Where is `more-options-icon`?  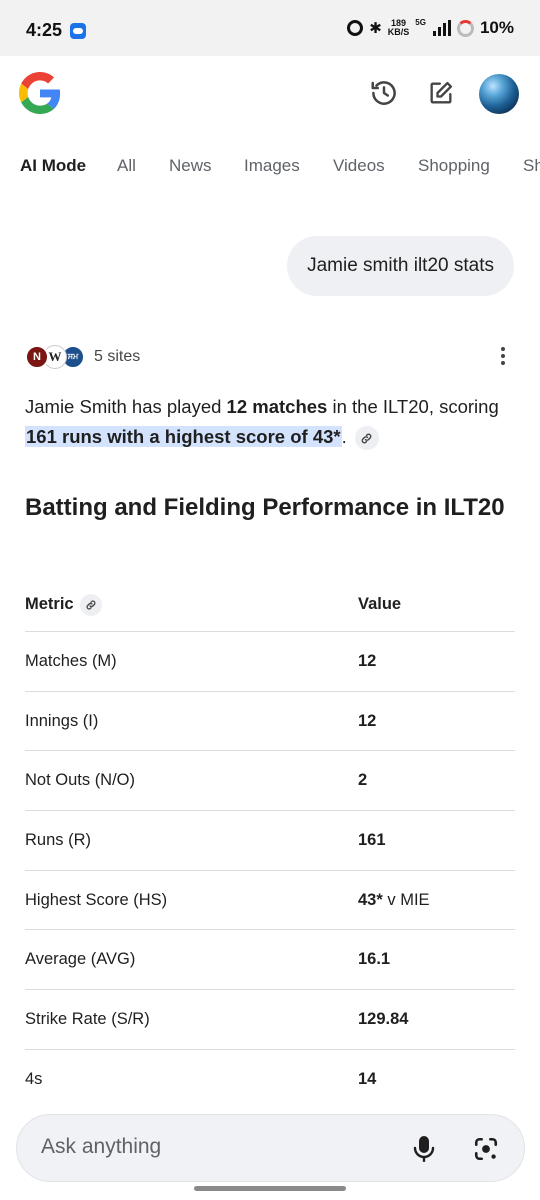
more-options-icon is located at coordinates (503, 356).